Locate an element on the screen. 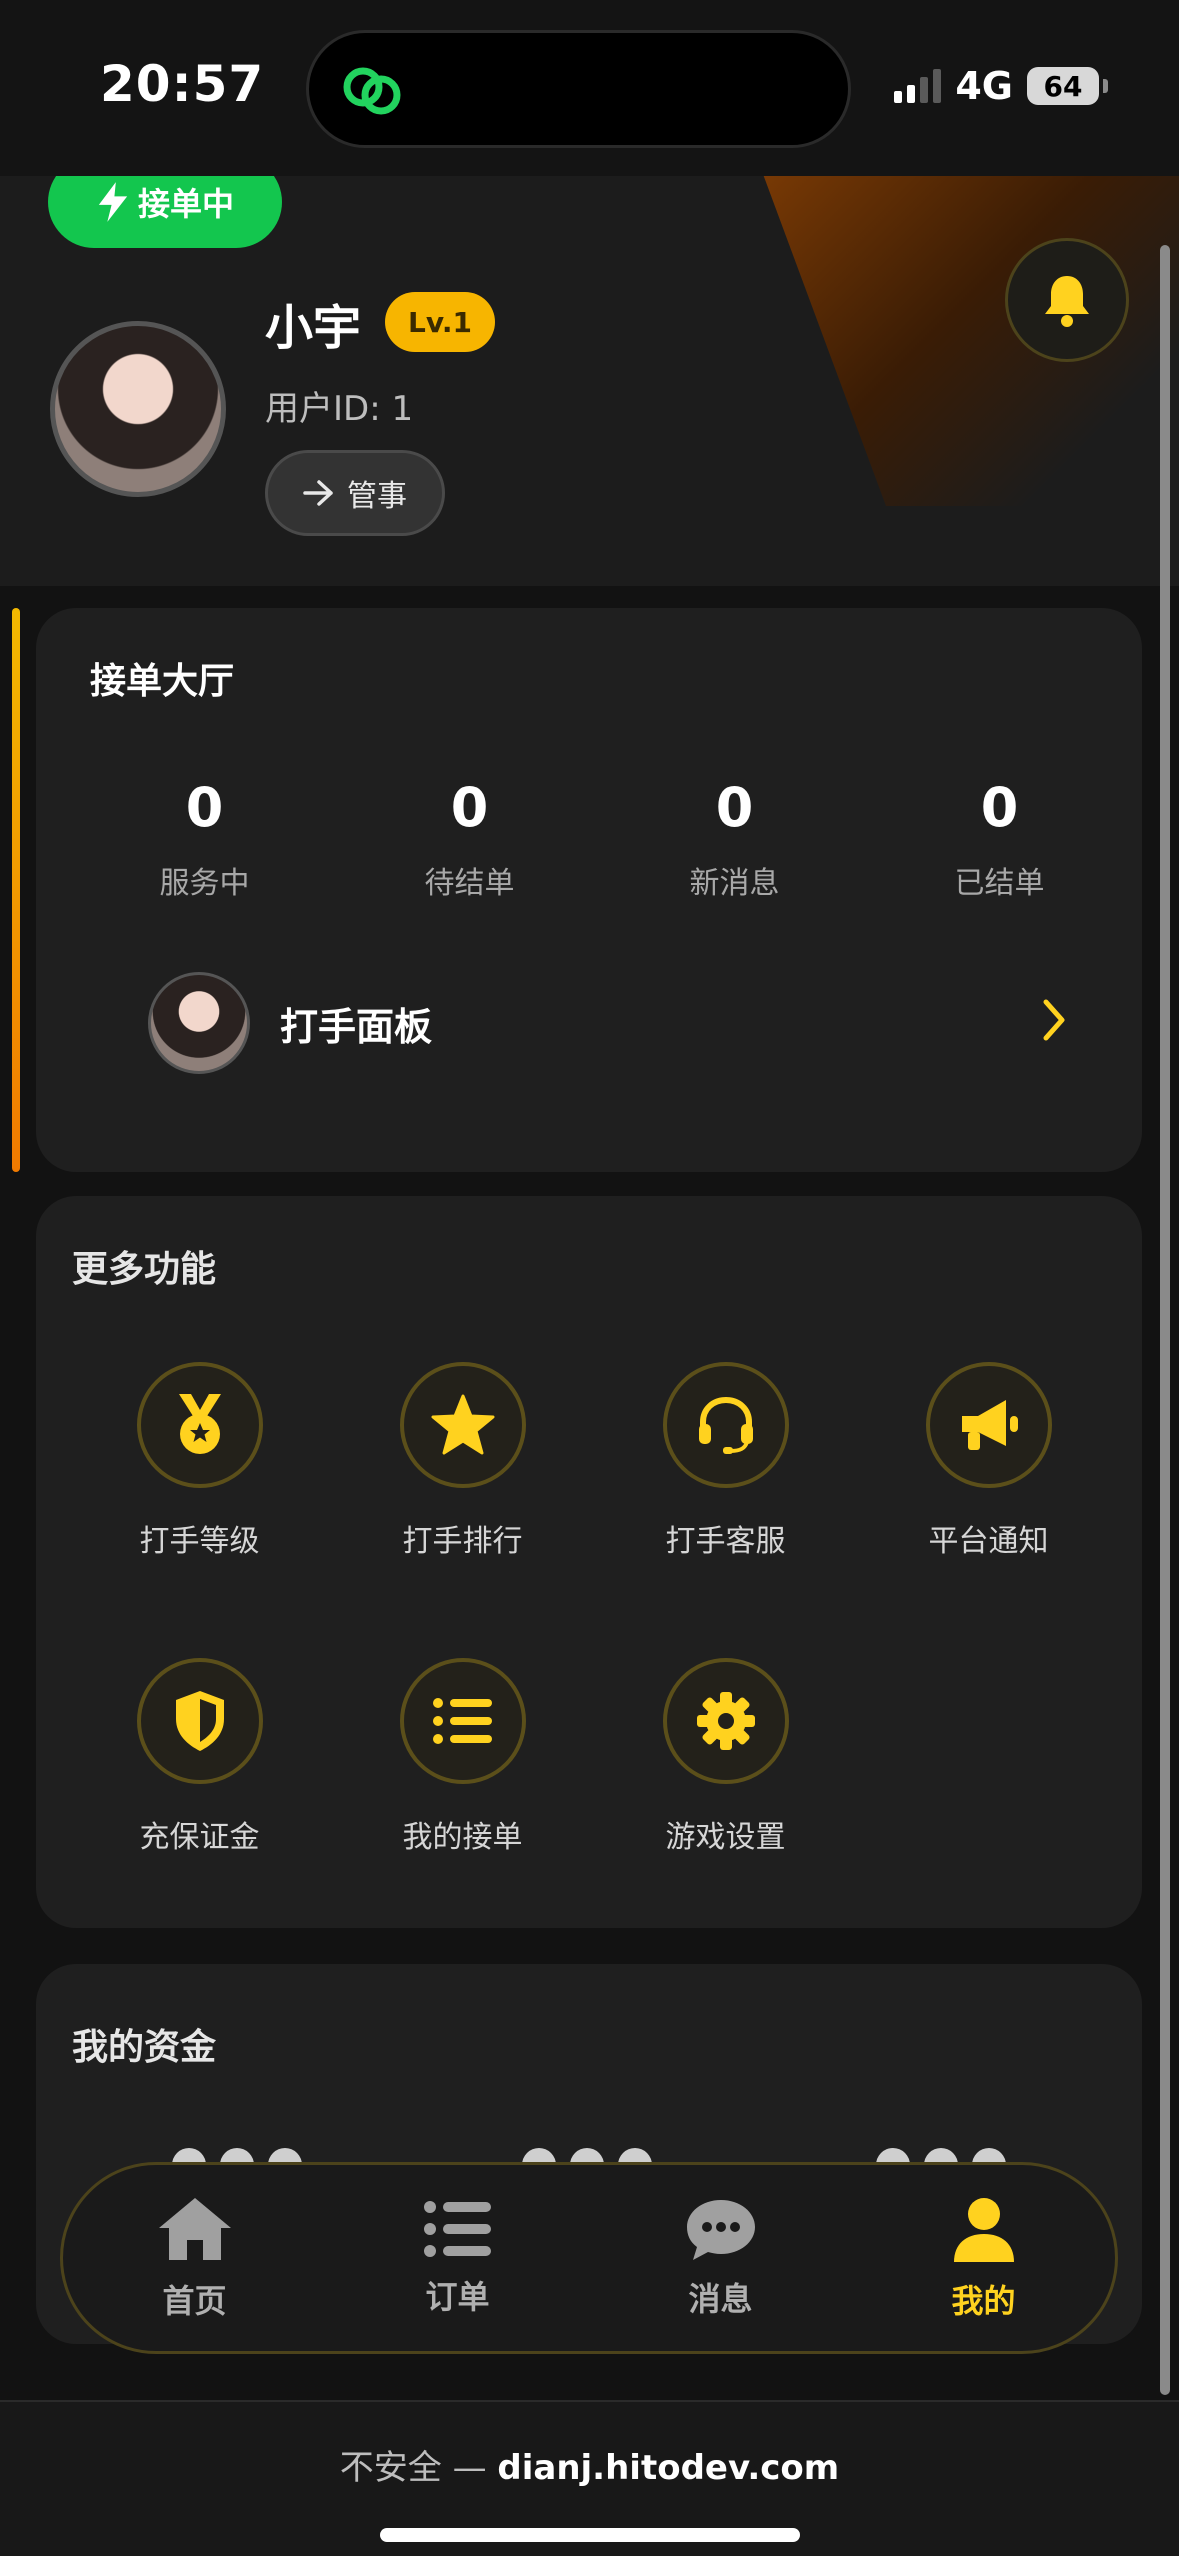  user-id: 用户ID: 1 is located at coordinates (339, 409).